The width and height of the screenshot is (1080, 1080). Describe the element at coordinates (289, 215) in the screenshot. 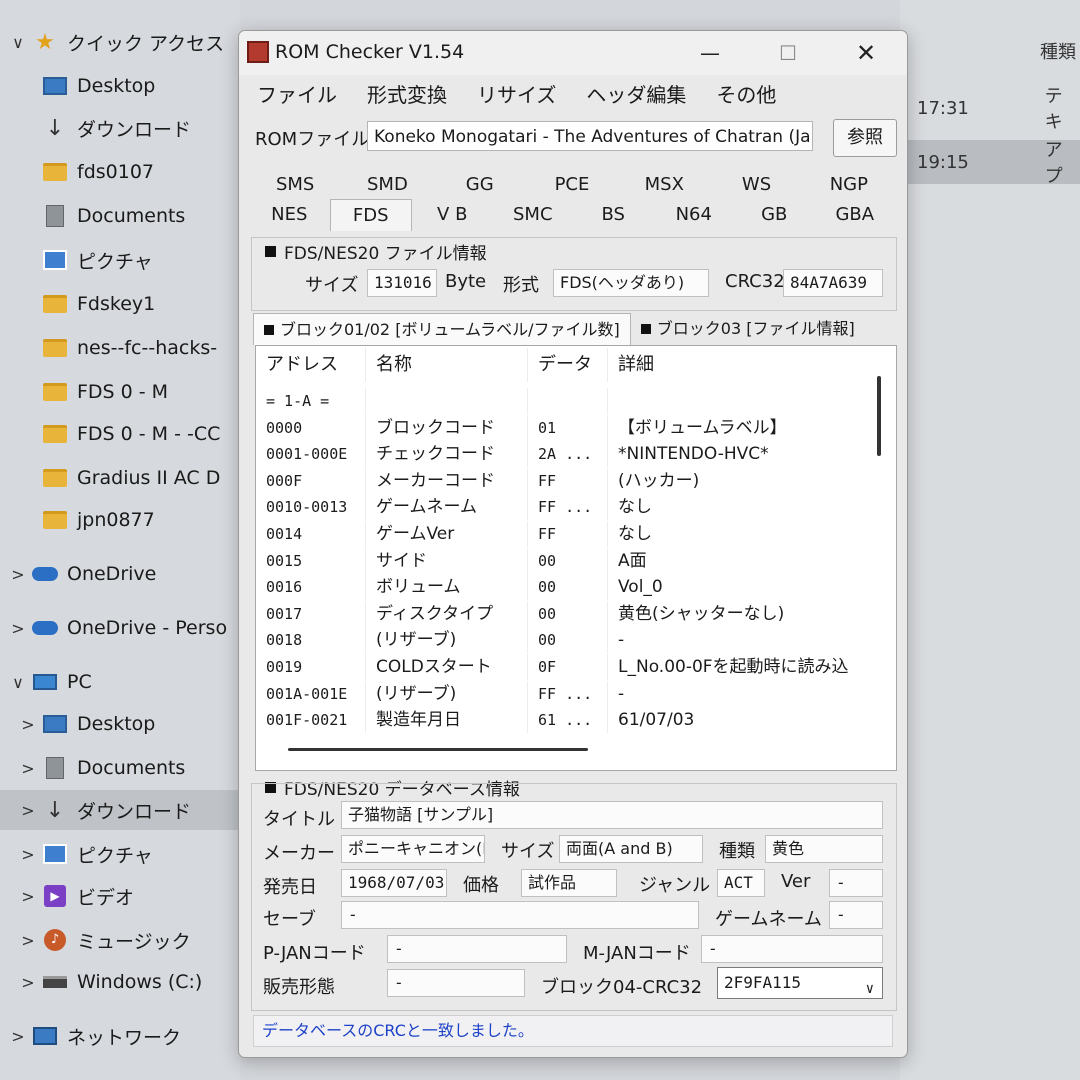

I see `tab-nes: NES` at that location.